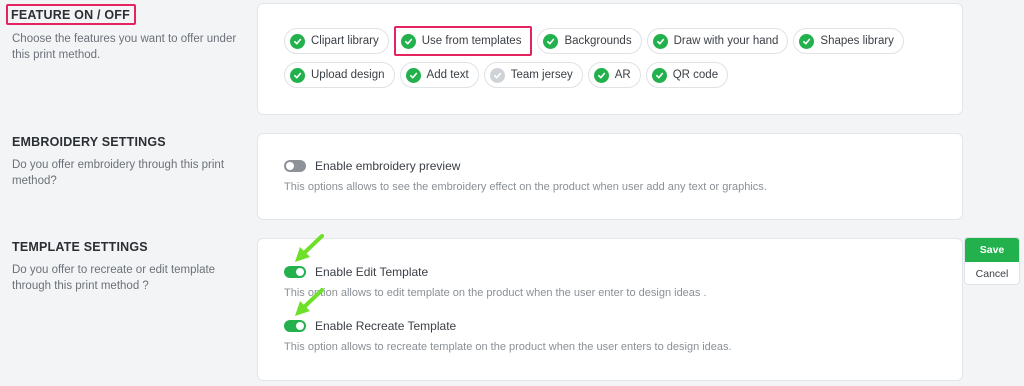  I want to click on embroidery-preview-toggle-row: Enable embroidery preview, so click(525, 166).